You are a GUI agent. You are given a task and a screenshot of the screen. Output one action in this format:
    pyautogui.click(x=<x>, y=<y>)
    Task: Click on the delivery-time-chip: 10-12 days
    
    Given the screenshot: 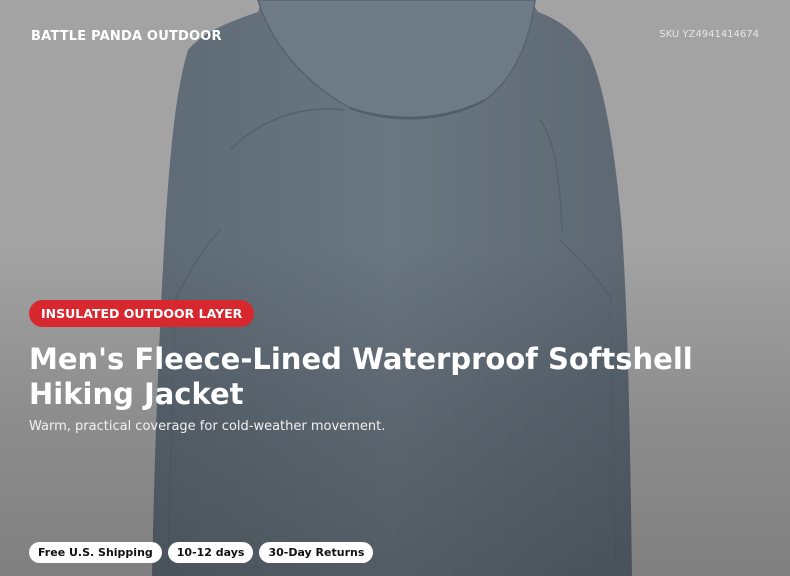 What is the action you would take?
    pyautogui.click(x=210, y=552)
    